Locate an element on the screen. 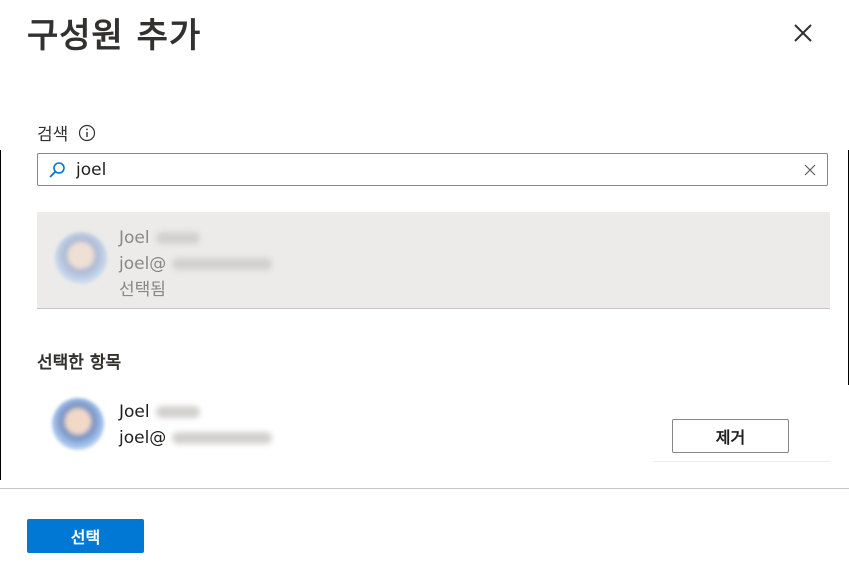 This screenshot has height=573, width=849. result-email: joel@ is located at coordinates (196, 264).